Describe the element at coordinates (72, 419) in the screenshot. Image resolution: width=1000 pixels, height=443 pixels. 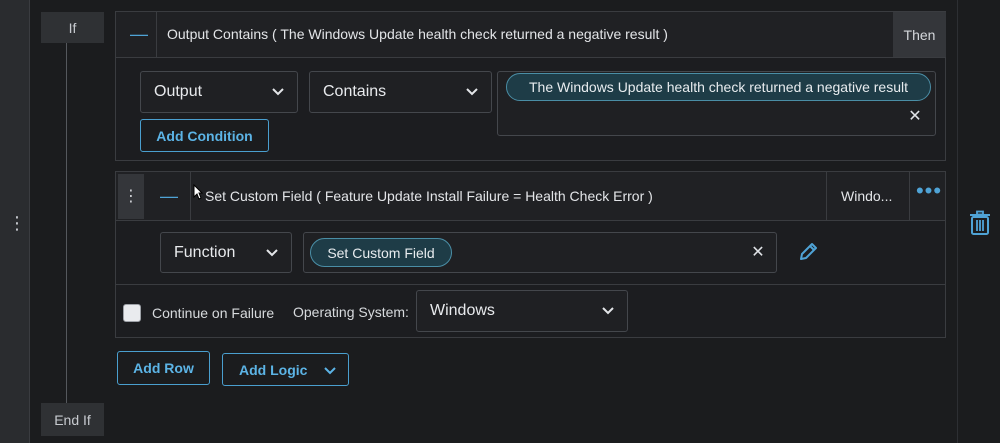
I see `end-if-label: End If` at that location.